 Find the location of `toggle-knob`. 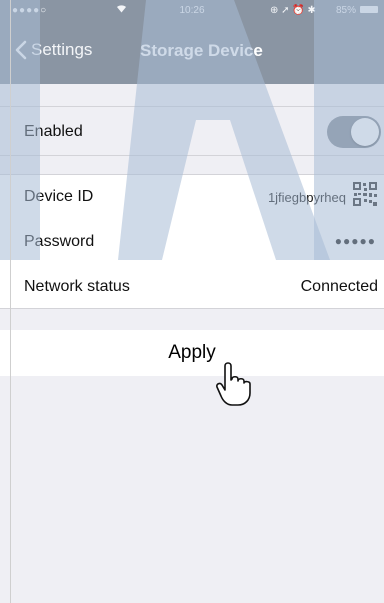

toggle-knob is located at coordinates (365, 132).